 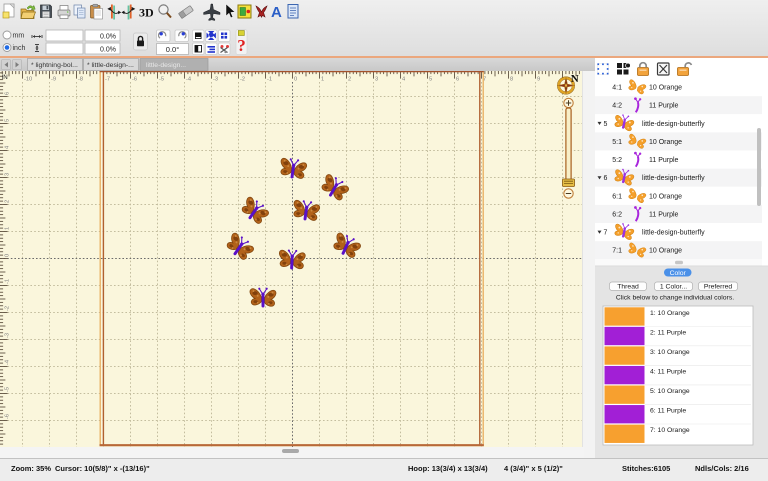 I want to click on svg-text: 7, so click(x=606, y=233).